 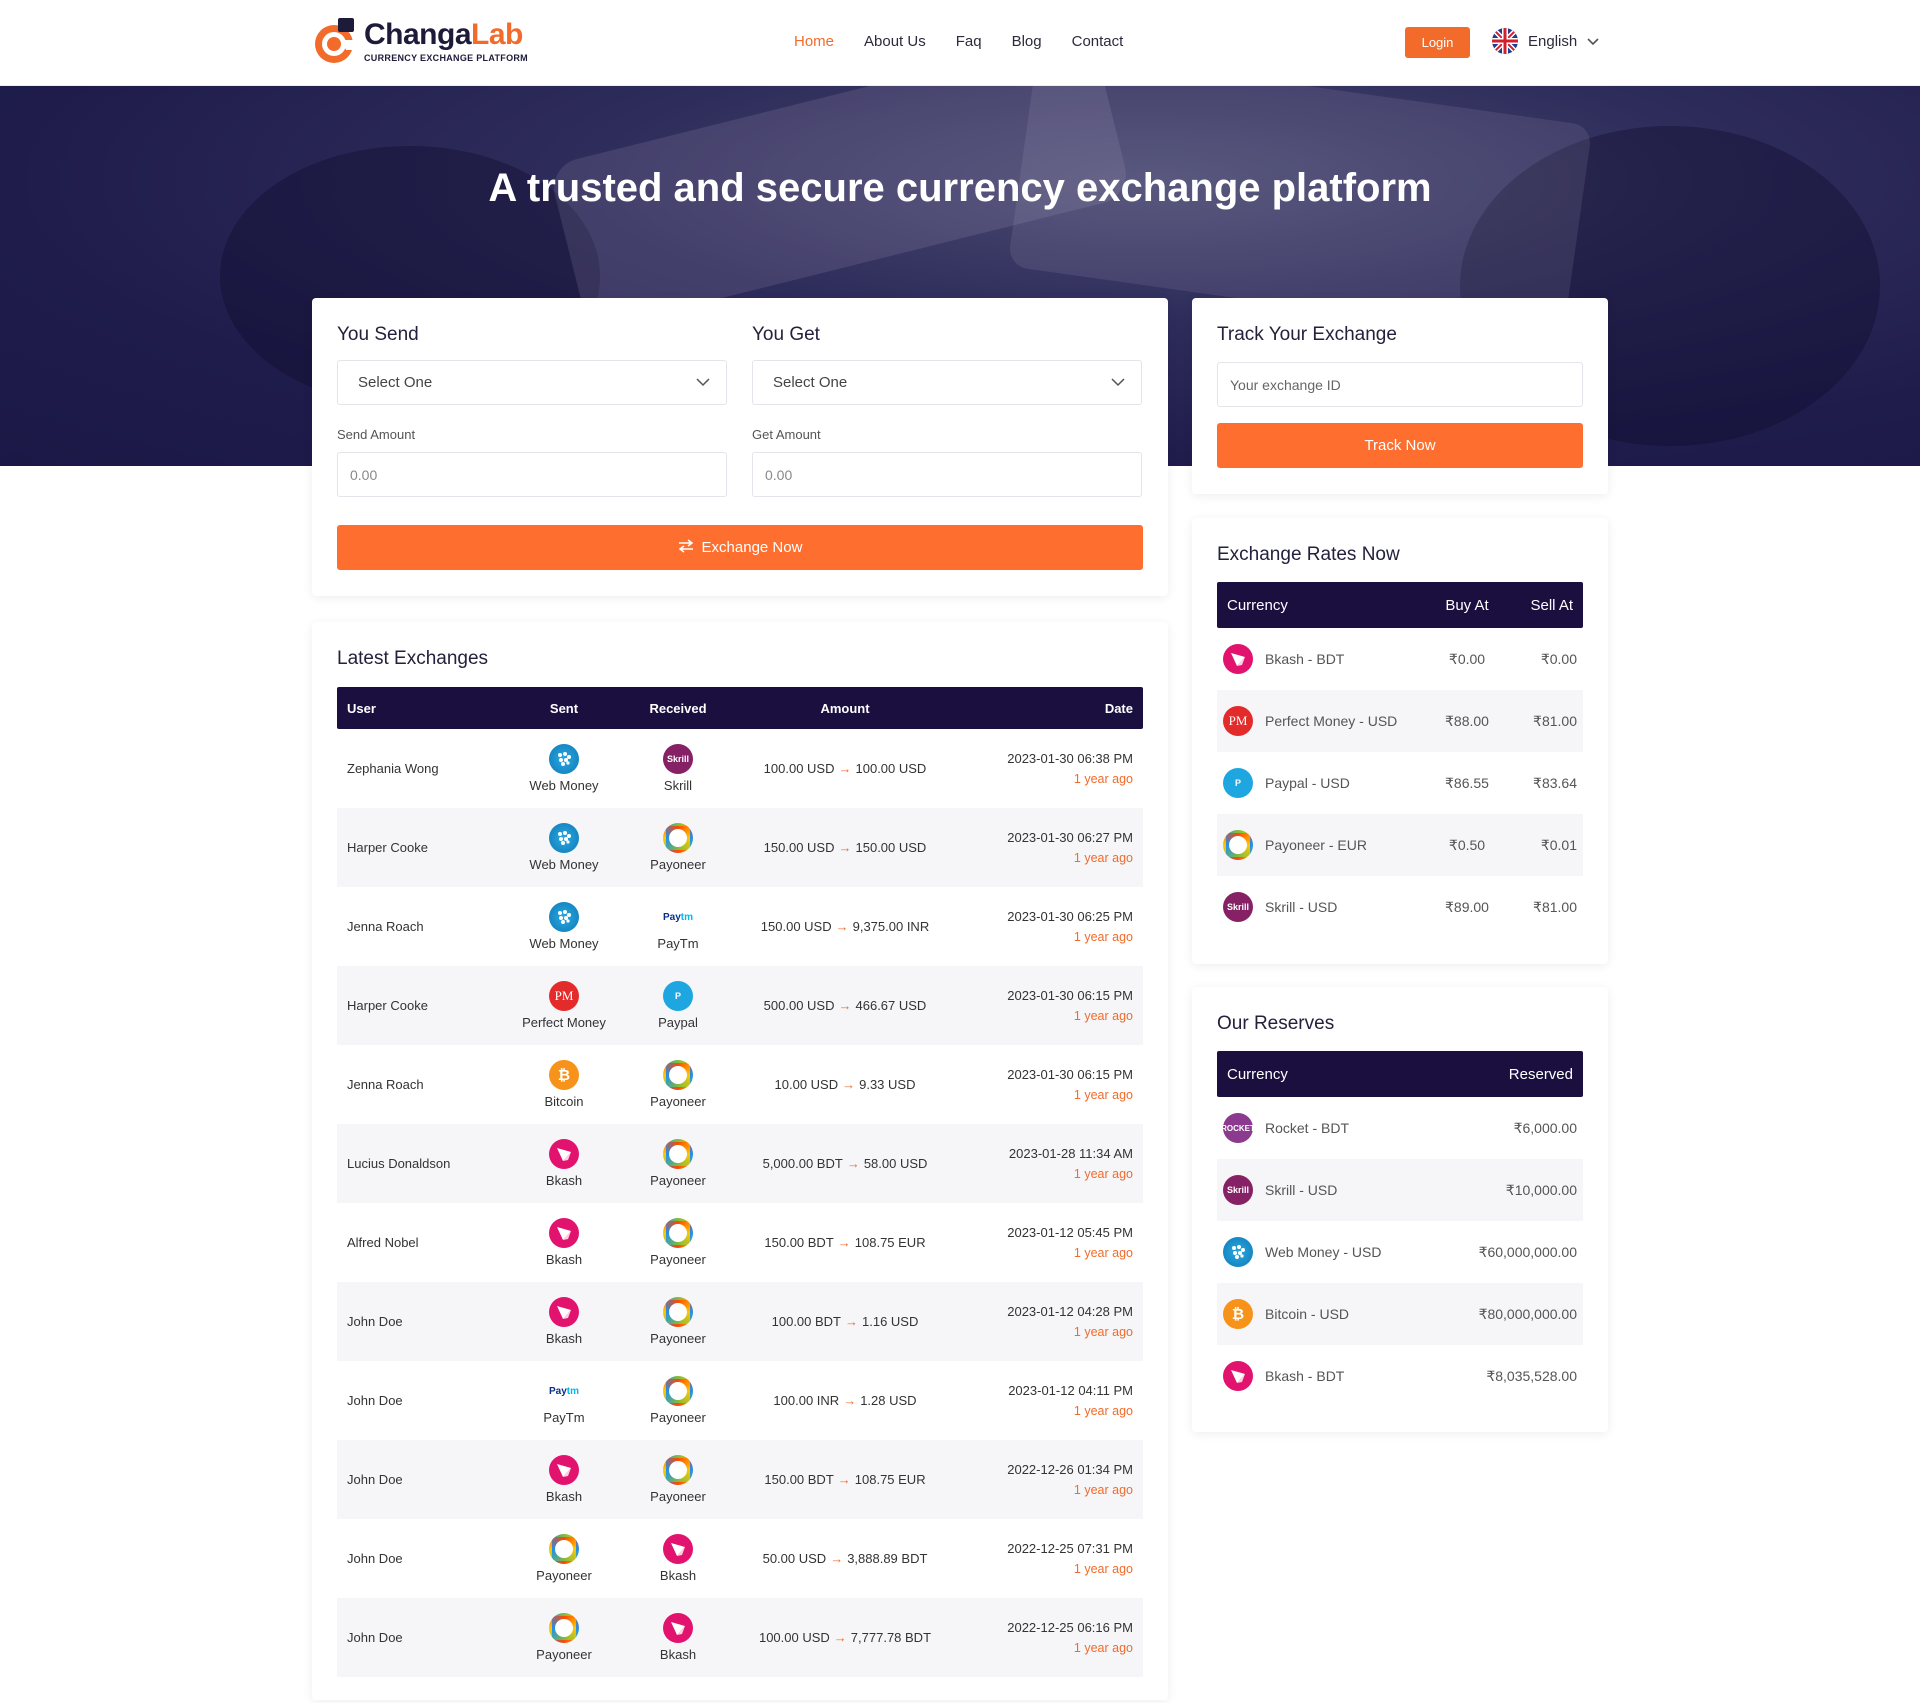 What do you see at coordinates (393, 768) in the screenshot?
I see `row-user: Zephania Wong` at bounding box center [393, 768].